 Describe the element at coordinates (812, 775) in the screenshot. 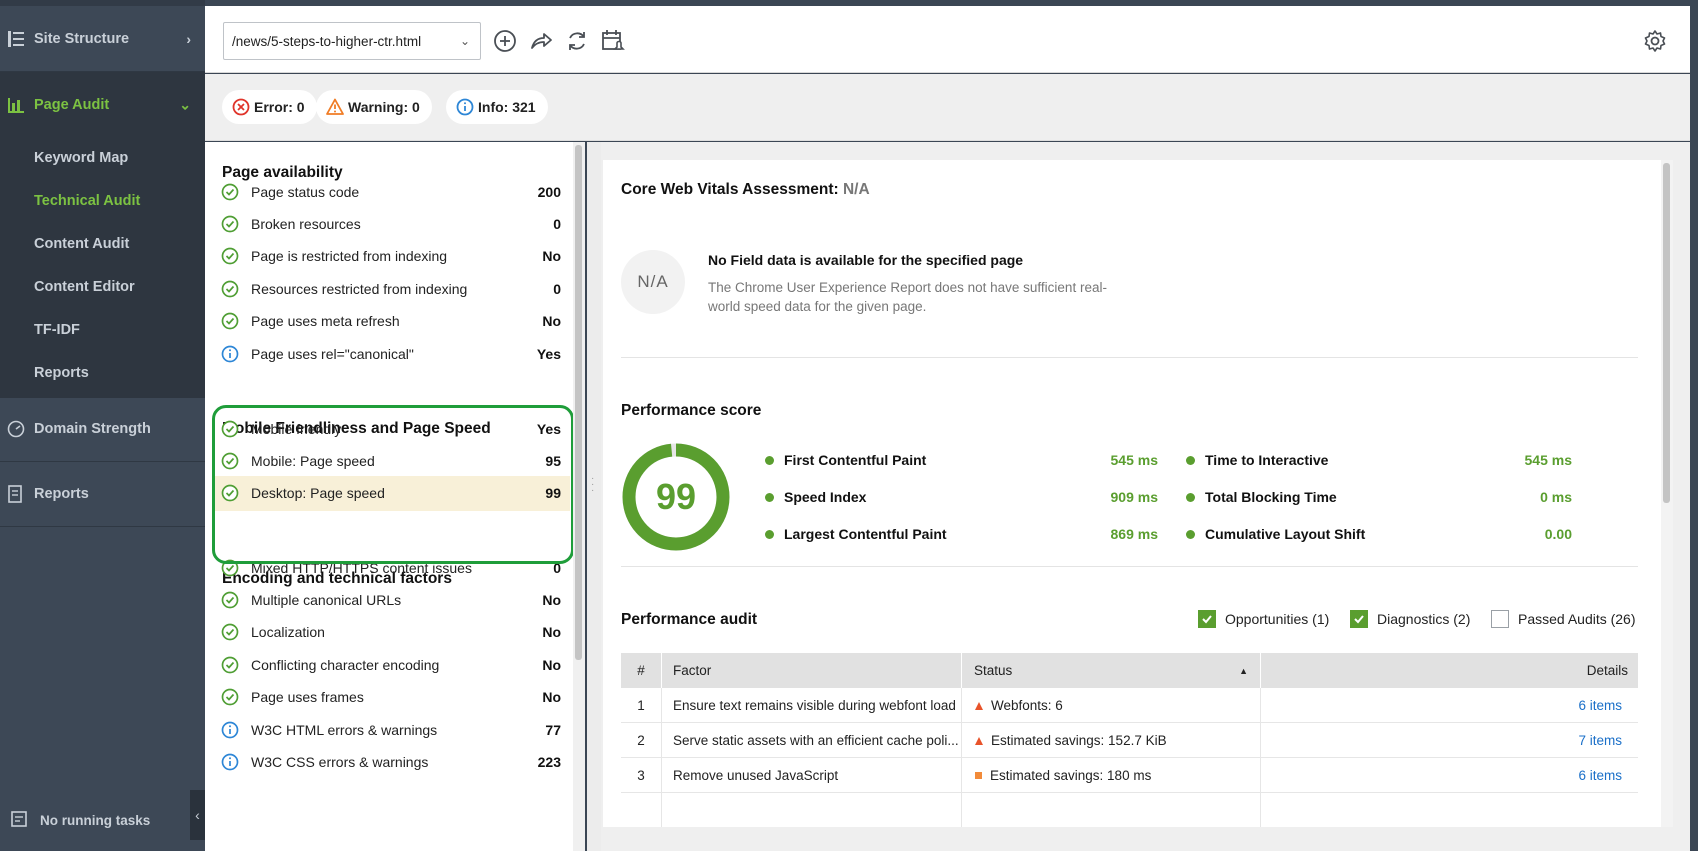

I see `row-factor: Remove unused JavaScript` at that location.